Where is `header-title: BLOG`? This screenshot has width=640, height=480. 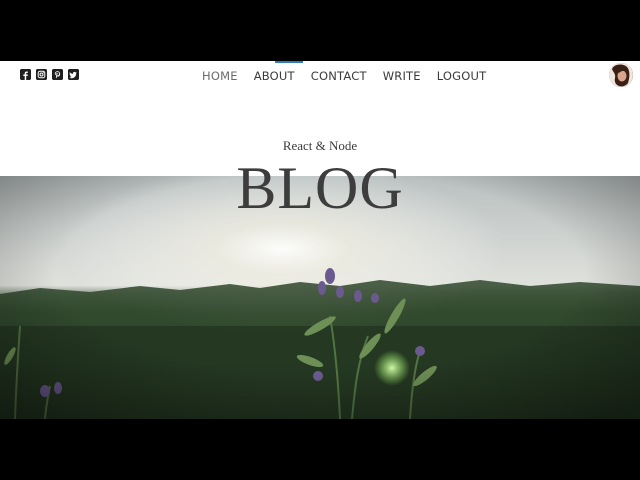
header-title: BLOG is located at coordinates (320, 188).